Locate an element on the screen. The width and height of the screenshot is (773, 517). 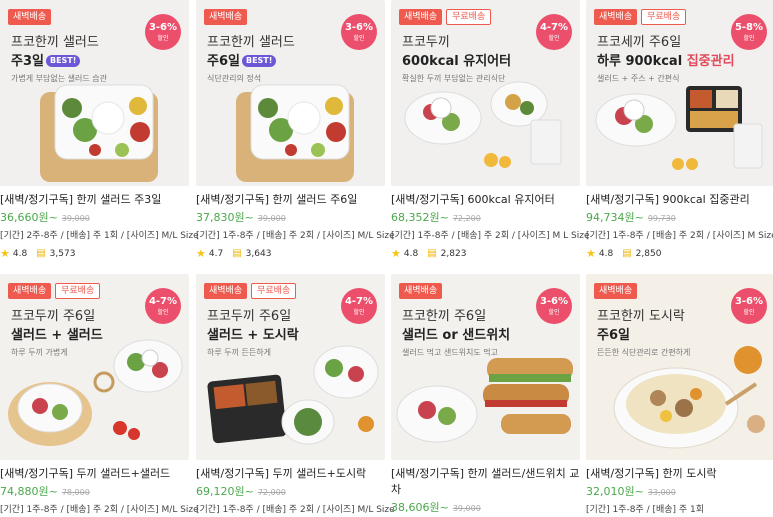
rating-row: ★ 4.8 ▤ 3,573 is located at coordinates (38, 253).